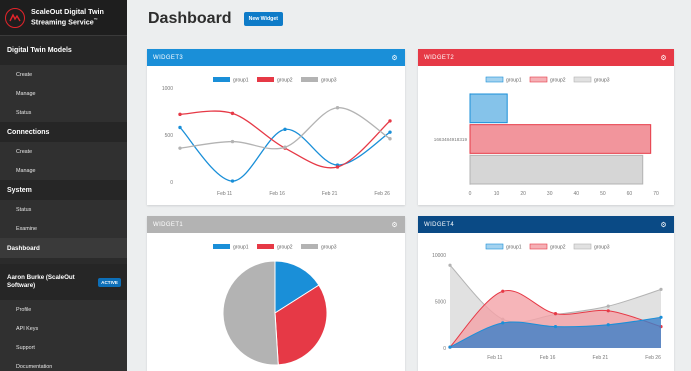 The image size is (691, 371). What do you see at coordinates (63, 132) in the screenshot?
I see `nav-section-connections: Connections` at bounding box center [63, 132].